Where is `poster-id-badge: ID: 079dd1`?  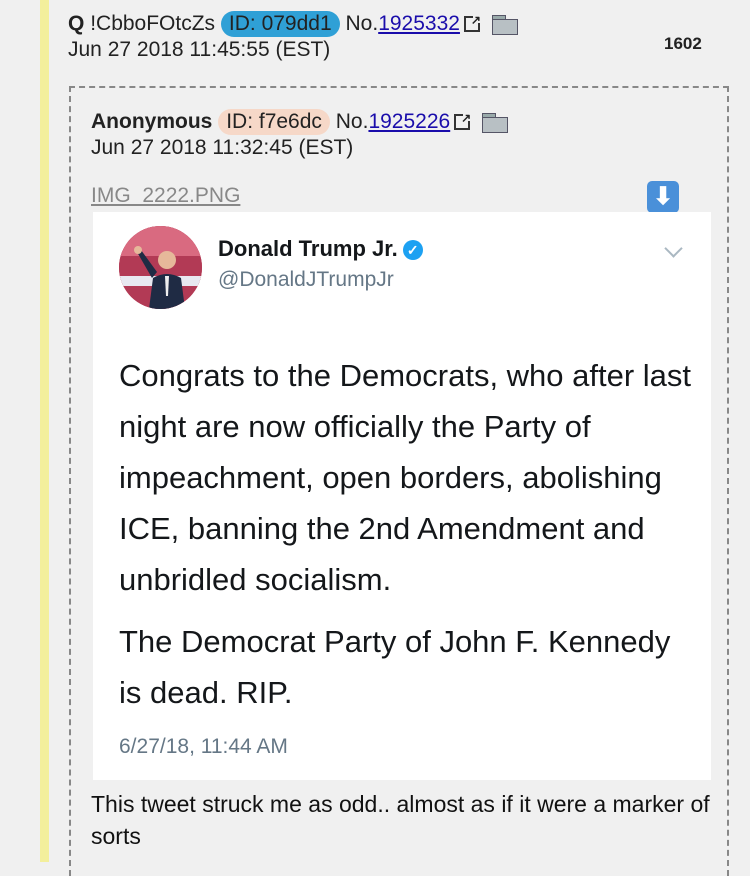
poster-id-badge: ID: 079dd1 is located at coordinates (280, 24).